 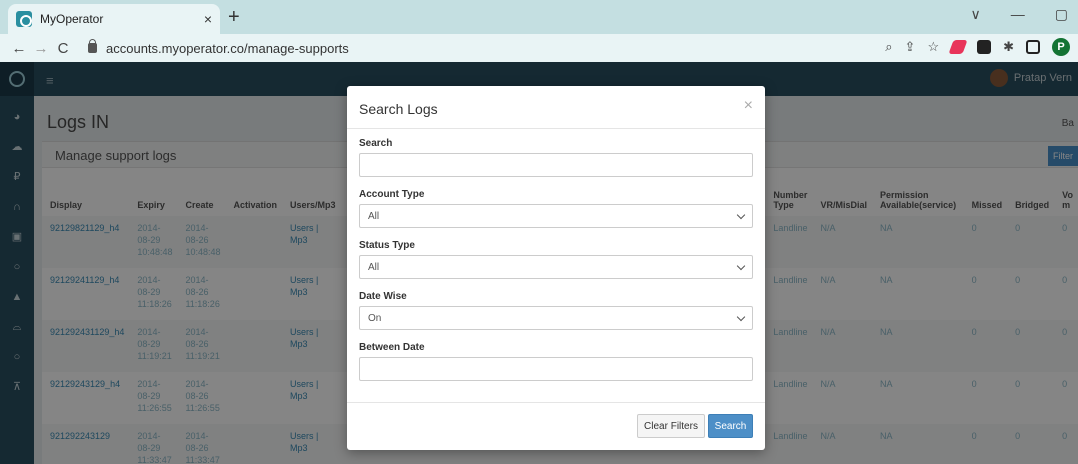 I want to click on date-wise-value: On, so click(x=375, y=318).